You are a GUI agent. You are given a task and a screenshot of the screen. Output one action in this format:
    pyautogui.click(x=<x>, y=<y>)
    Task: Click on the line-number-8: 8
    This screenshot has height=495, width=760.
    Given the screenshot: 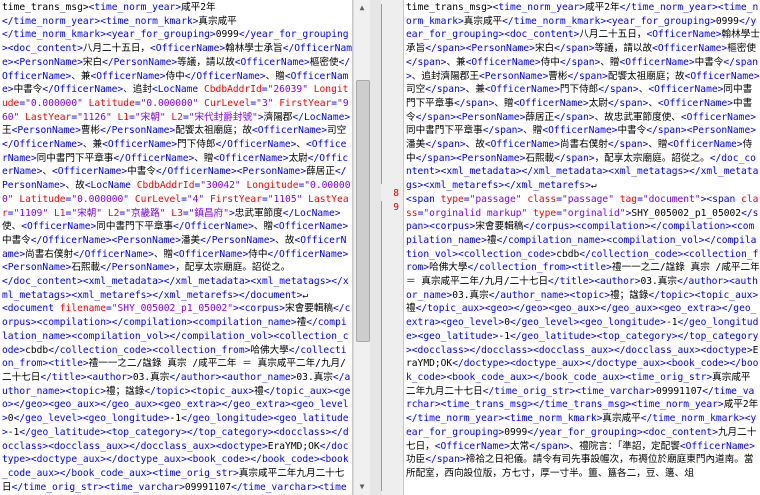 What is the action you would take?
    pyautogui.click(x=396, y=193)
    